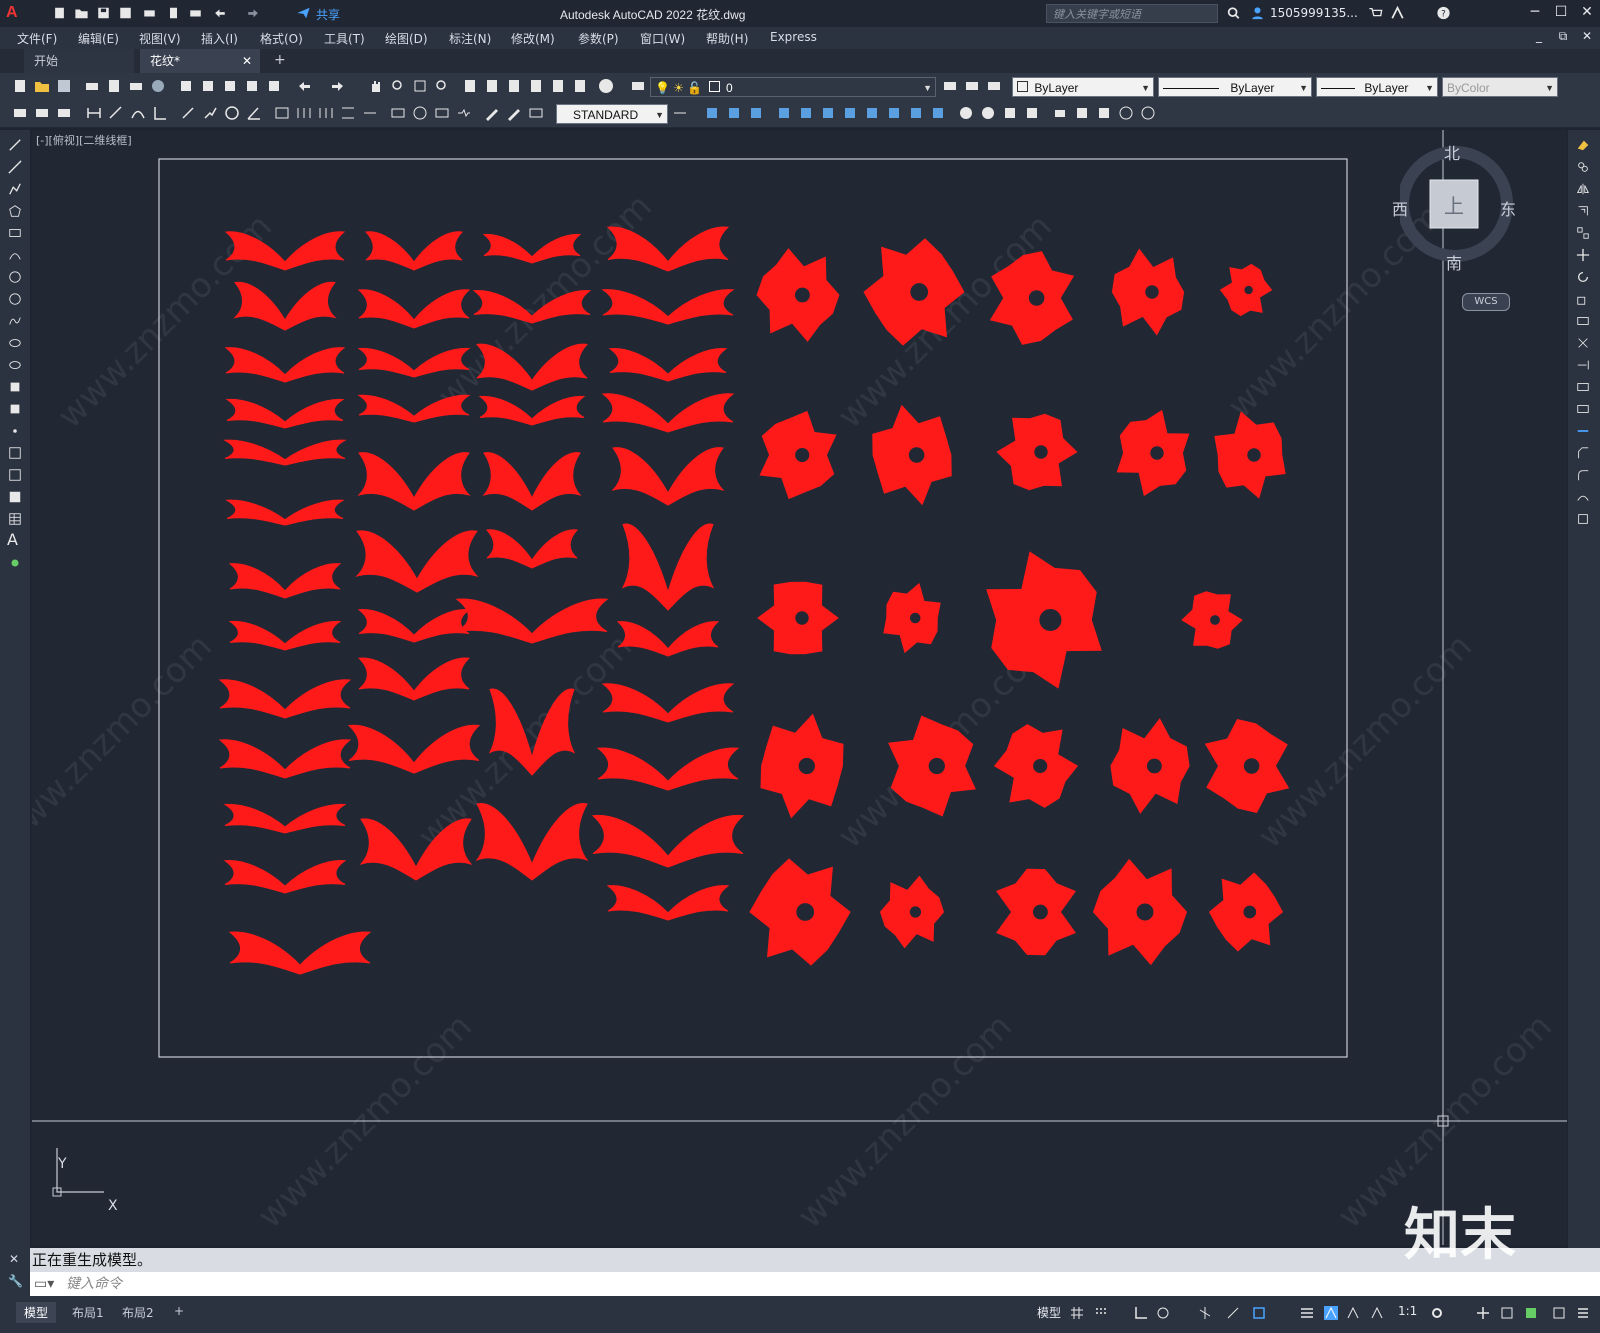 This screenshot has width=1600, height=1333. What do you see at coordinates (247, 61) in the screenshot?
I see `tab-close-icon: ✕` at bounding box center [247, 61].